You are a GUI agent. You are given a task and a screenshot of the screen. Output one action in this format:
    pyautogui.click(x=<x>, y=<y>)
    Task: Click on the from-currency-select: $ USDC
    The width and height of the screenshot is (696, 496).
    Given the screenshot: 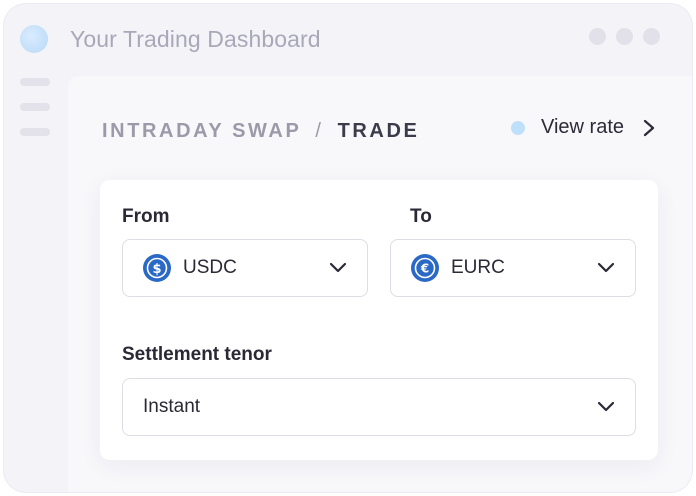 What is the action you would take?
    pyautogui.click(x=245, y=268)
    